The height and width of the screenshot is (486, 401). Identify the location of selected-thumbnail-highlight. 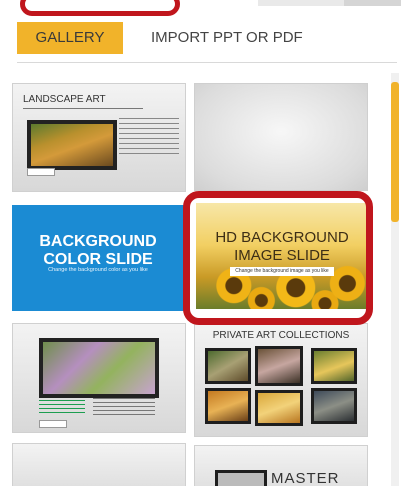
(278, 258).